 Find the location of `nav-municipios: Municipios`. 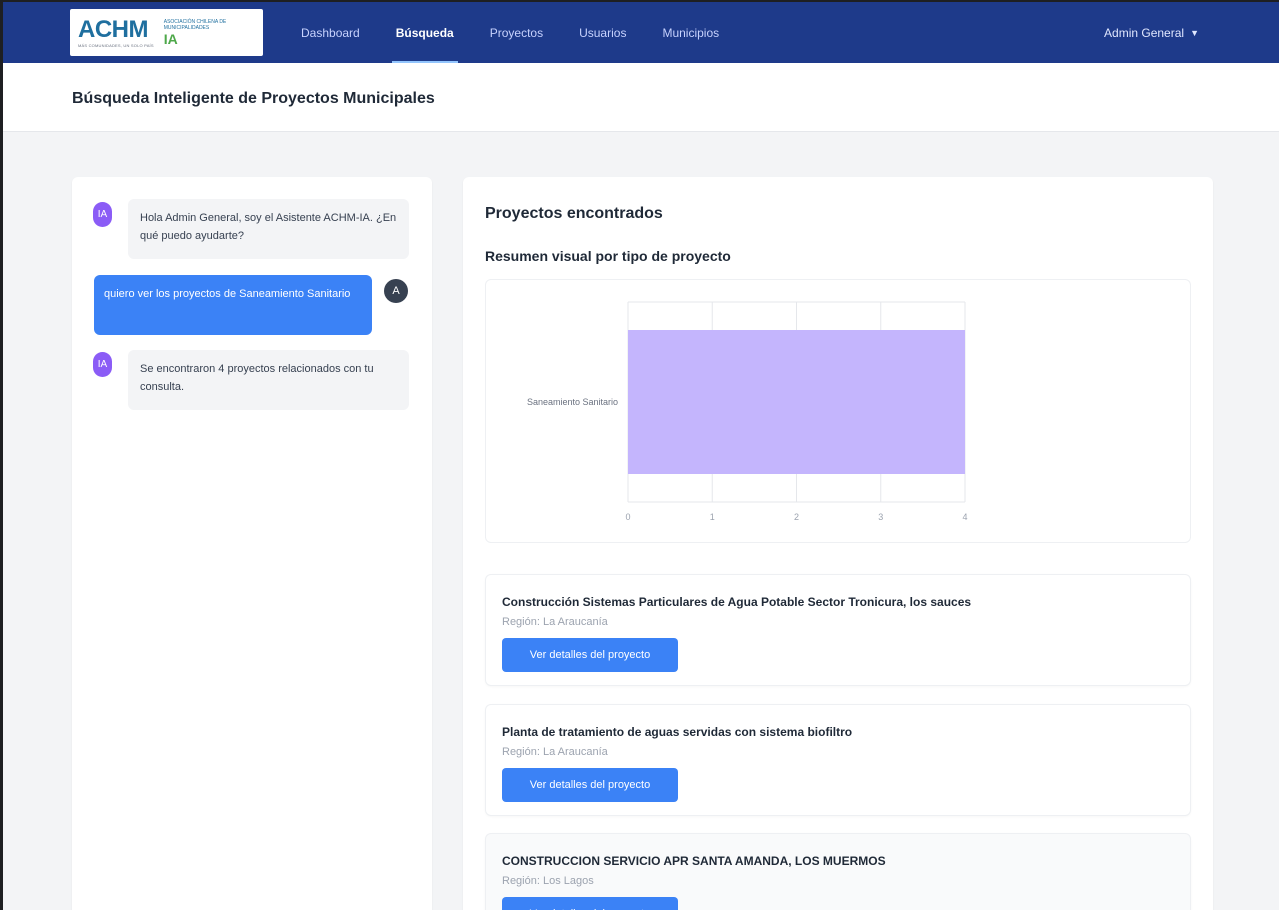

nav-municipios: Municipios is located at coordinates (690, 32).